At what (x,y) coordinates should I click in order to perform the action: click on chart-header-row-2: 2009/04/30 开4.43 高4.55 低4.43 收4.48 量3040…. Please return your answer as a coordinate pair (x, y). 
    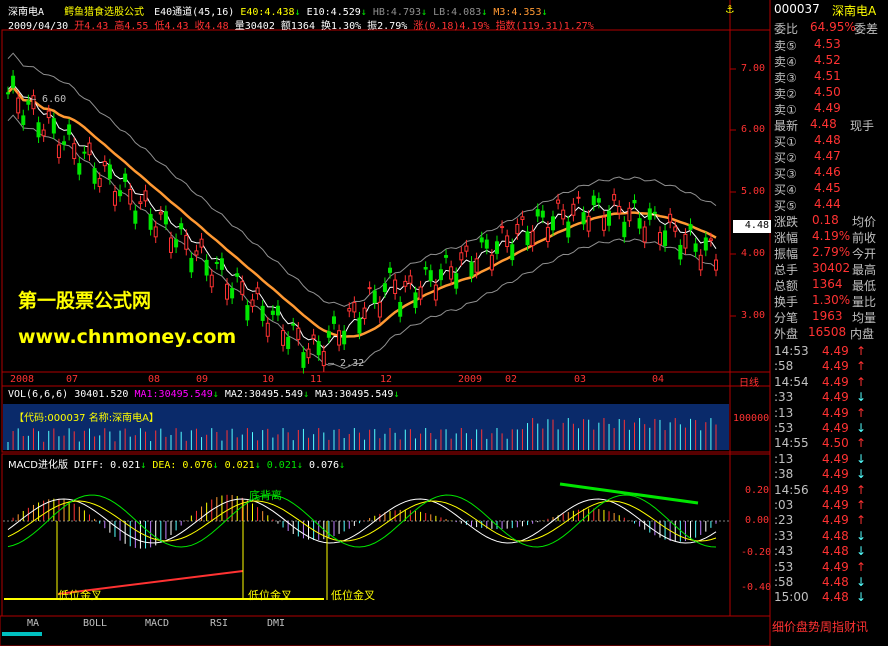
    Looking at the image, I should click on (301, 24).